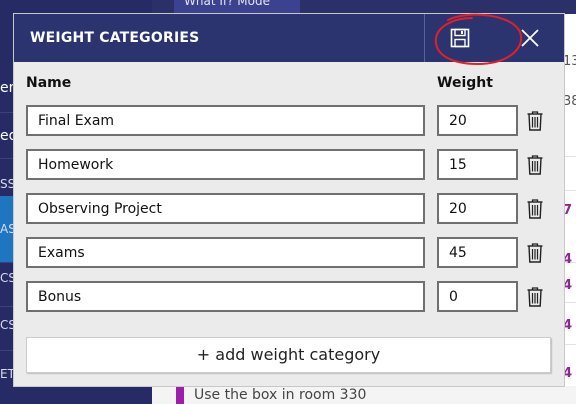 The image size is (576, 404). Describe the element at coordinates (569, 101) in the screenshot. I see `background-value: 38` at that location.